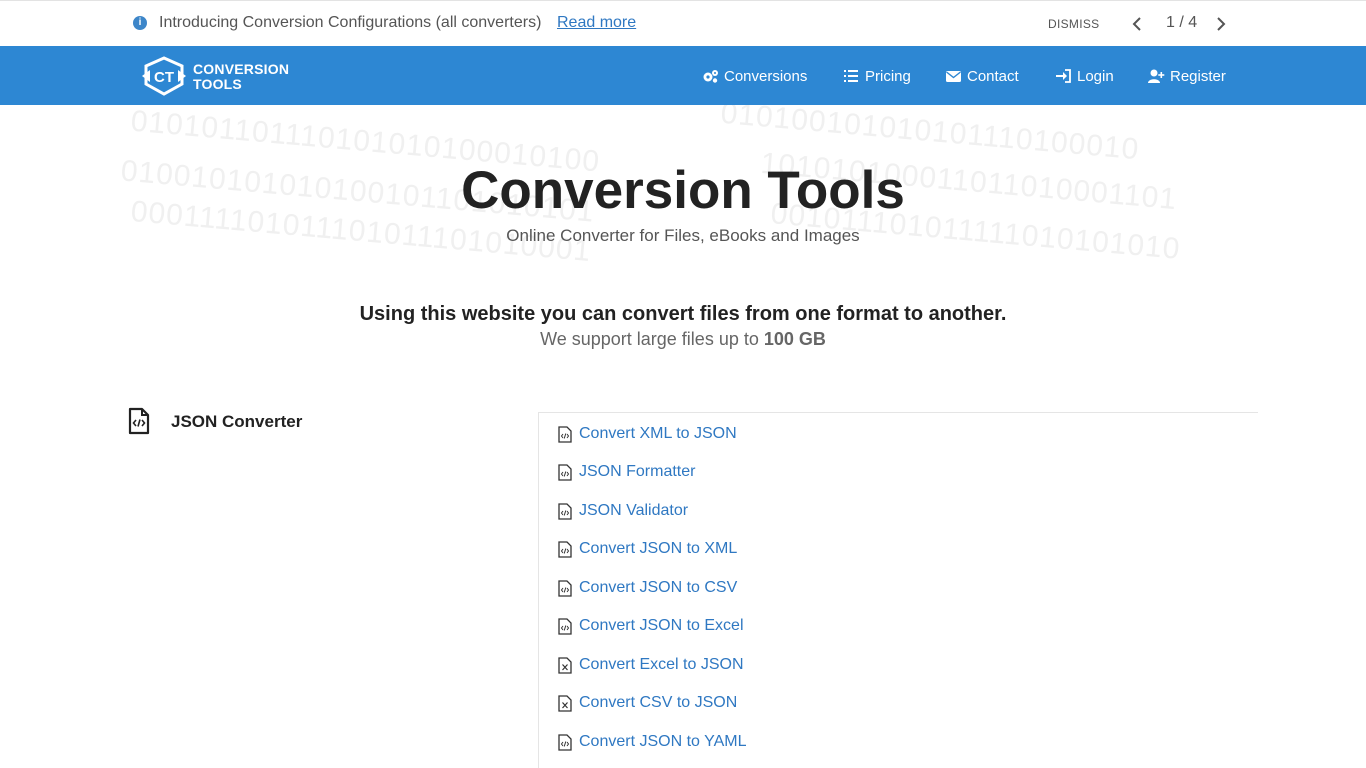 The width and height of the screenshot is (1366, 768). I want to click on link-json-validator: JSON Validator, so click(623, 511).